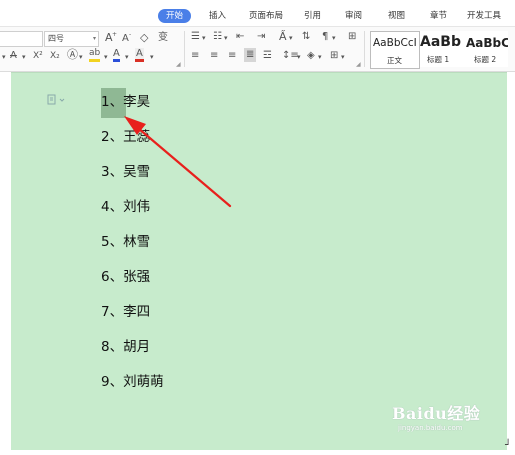 The width and height of the screenshot is (515, 455). What do you see at coordinates (508, 445) in the screenshot?
I see `text-cursor-icon: ┘` at bounding box center [508, 445].